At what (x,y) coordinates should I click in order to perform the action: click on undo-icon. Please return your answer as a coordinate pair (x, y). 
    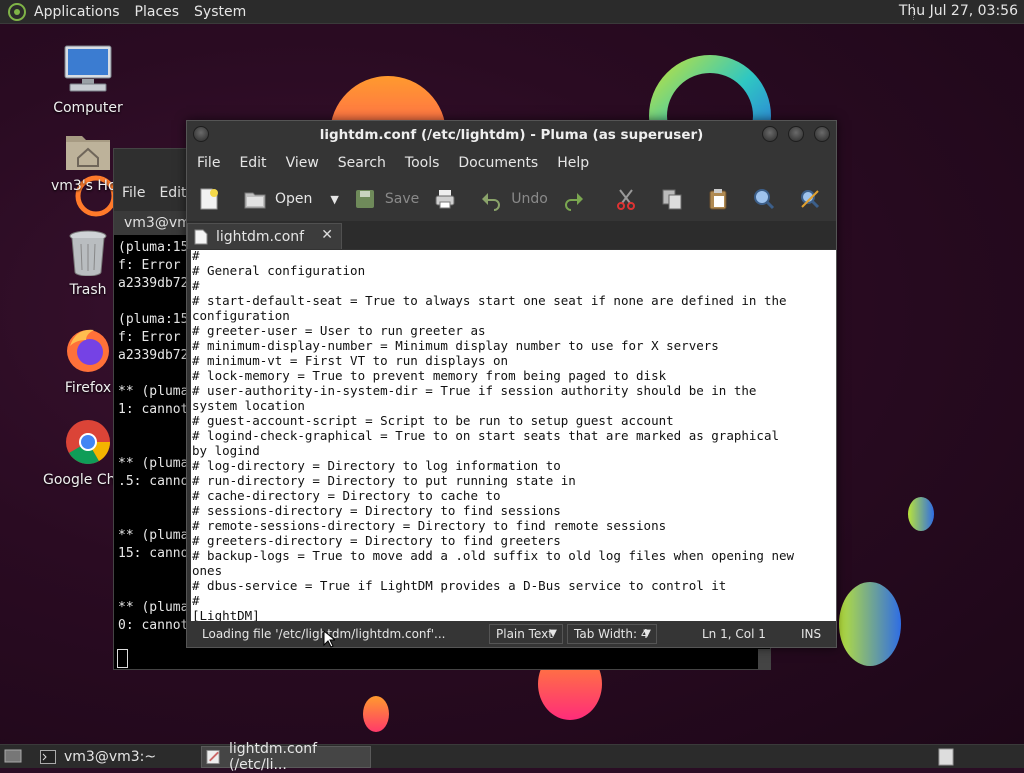
    Looking at the image, I should click on (491, 202).